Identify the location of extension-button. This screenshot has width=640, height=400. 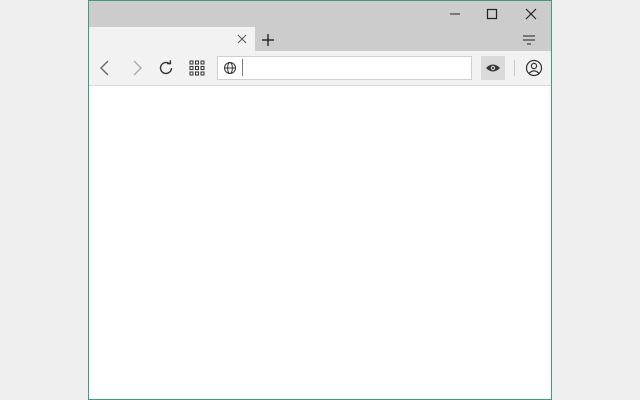
(493, 68).